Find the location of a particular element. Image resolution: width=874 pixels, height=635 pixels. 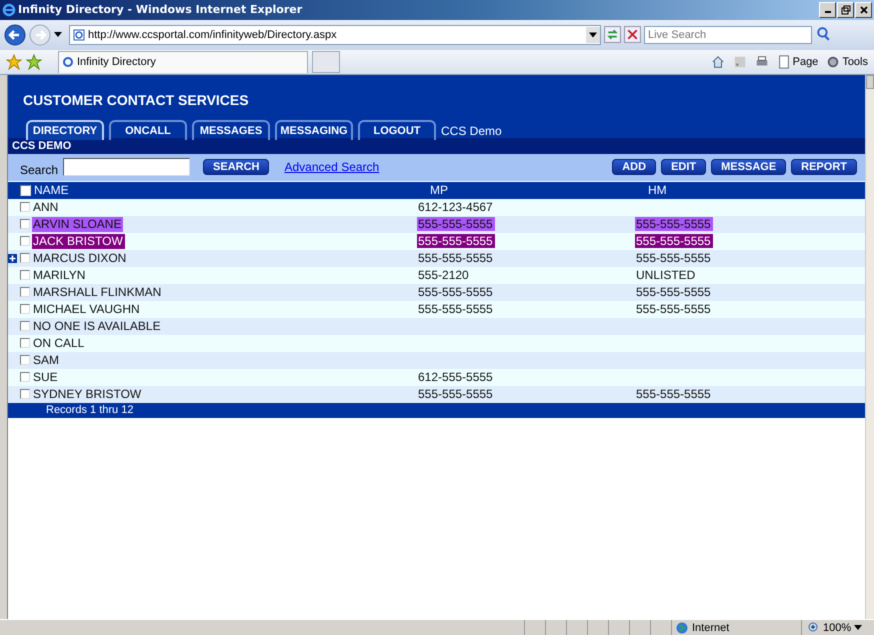

contact-name: ON CALL is located at coordinates (59, 343).